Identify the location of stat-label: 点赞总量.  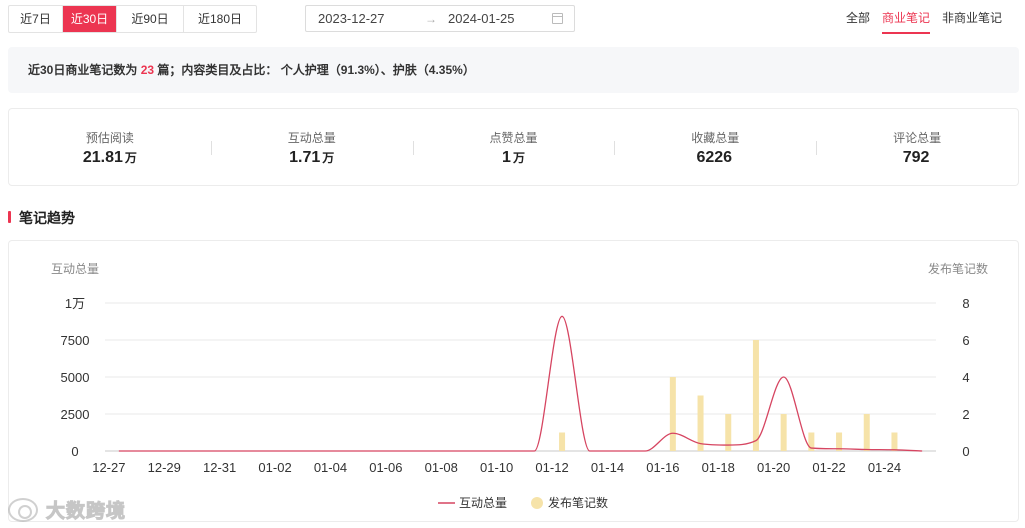
(513, 138).